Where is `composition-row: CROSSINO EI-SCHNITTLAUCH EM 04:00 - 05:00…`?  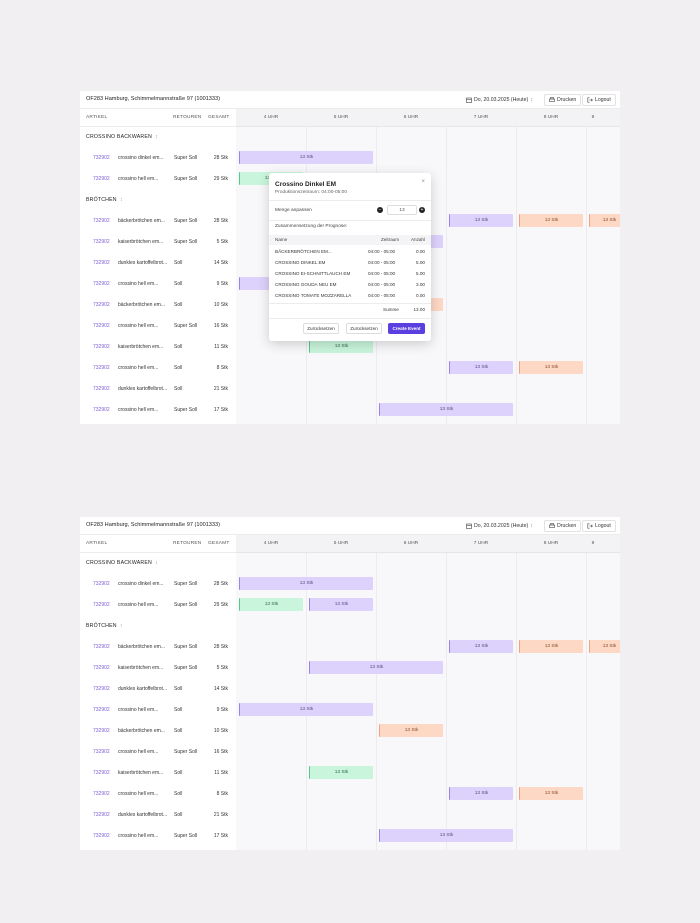 composition-row: CROSSINO EI-SCHNITTLAUCH EM 04:00 - 05:00… is located at coordinates (350, 273).